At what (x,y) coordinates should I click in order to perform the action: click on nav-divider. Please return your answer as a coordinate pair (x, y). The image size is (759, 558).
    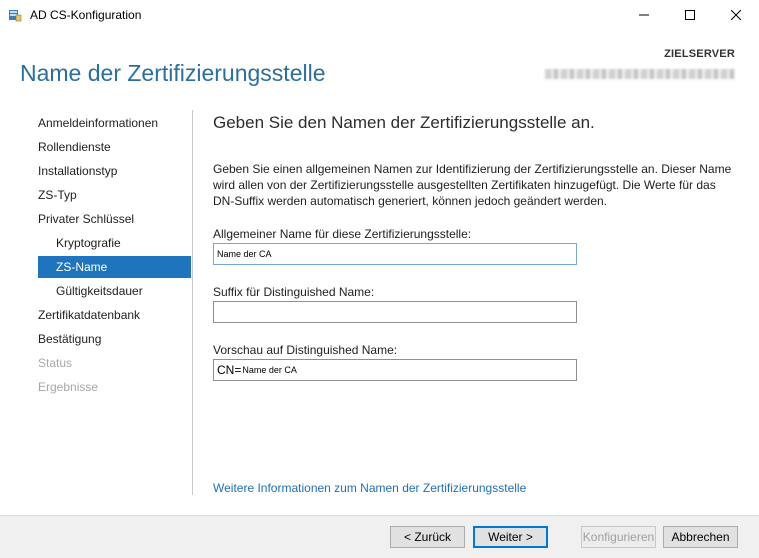
    Looking at the image, I should click on (192, 302).